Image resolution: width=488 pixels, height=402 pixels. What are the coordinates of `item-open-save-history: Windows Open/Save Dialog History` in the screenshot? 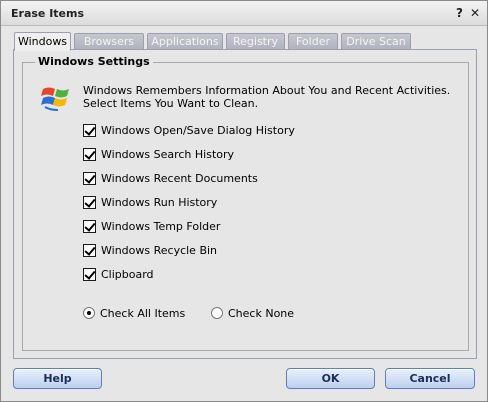 It's located at (189, 130).